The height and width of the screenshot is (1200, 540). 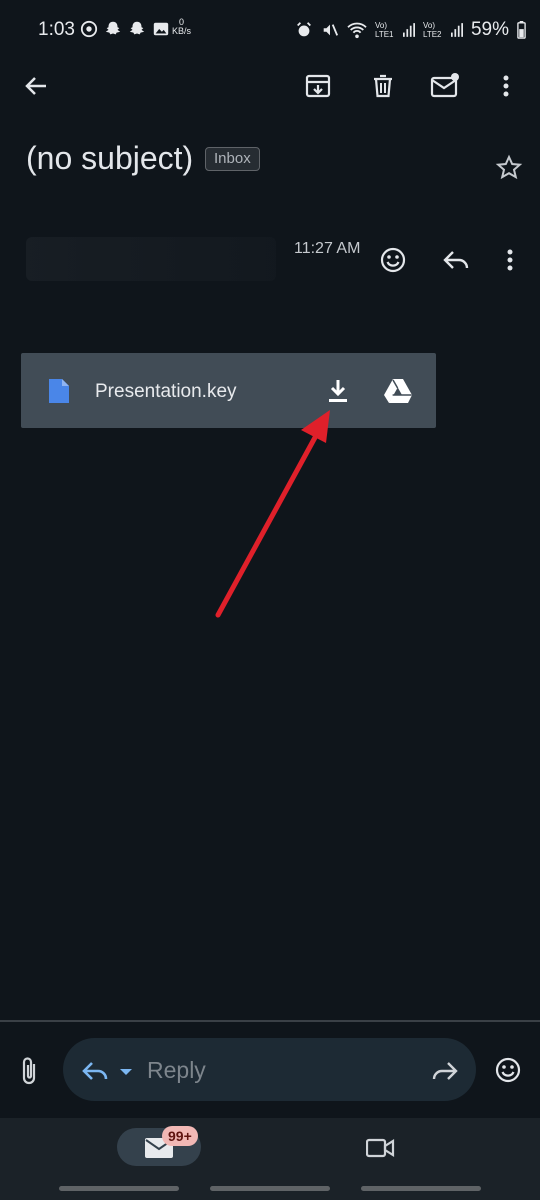 I want to click on reply-mode-dropdown, so click(x=126, y=1073).